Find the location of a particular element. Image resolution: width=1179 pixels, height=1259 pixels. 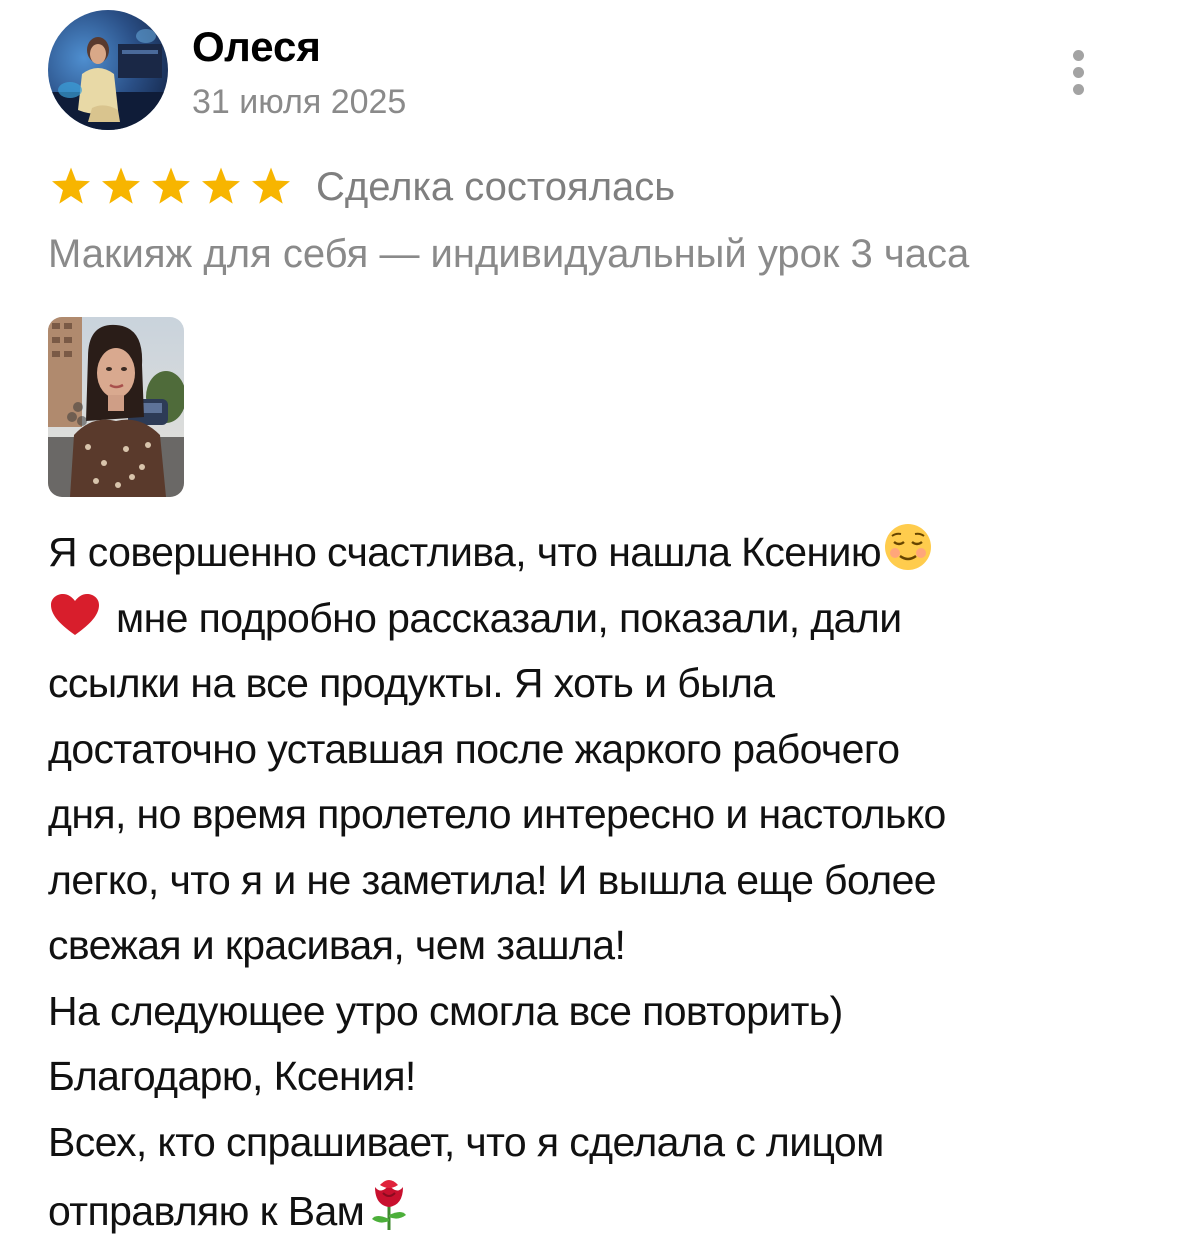

relieved-face-emoji is located at coordinates (907, 547).